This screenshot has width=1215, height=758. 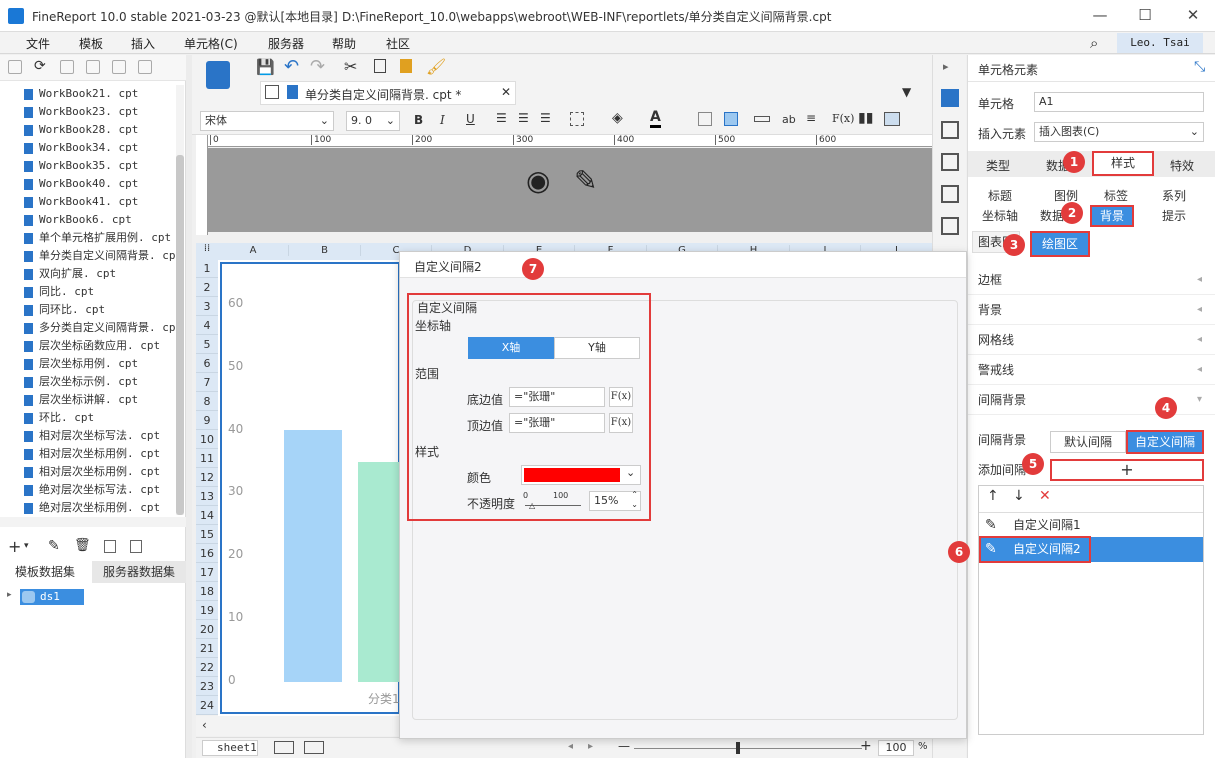 What do you see at coordinates (418, 120) in the screenshot?
I see `bold-icon: B` at bounding box center [418, 120].